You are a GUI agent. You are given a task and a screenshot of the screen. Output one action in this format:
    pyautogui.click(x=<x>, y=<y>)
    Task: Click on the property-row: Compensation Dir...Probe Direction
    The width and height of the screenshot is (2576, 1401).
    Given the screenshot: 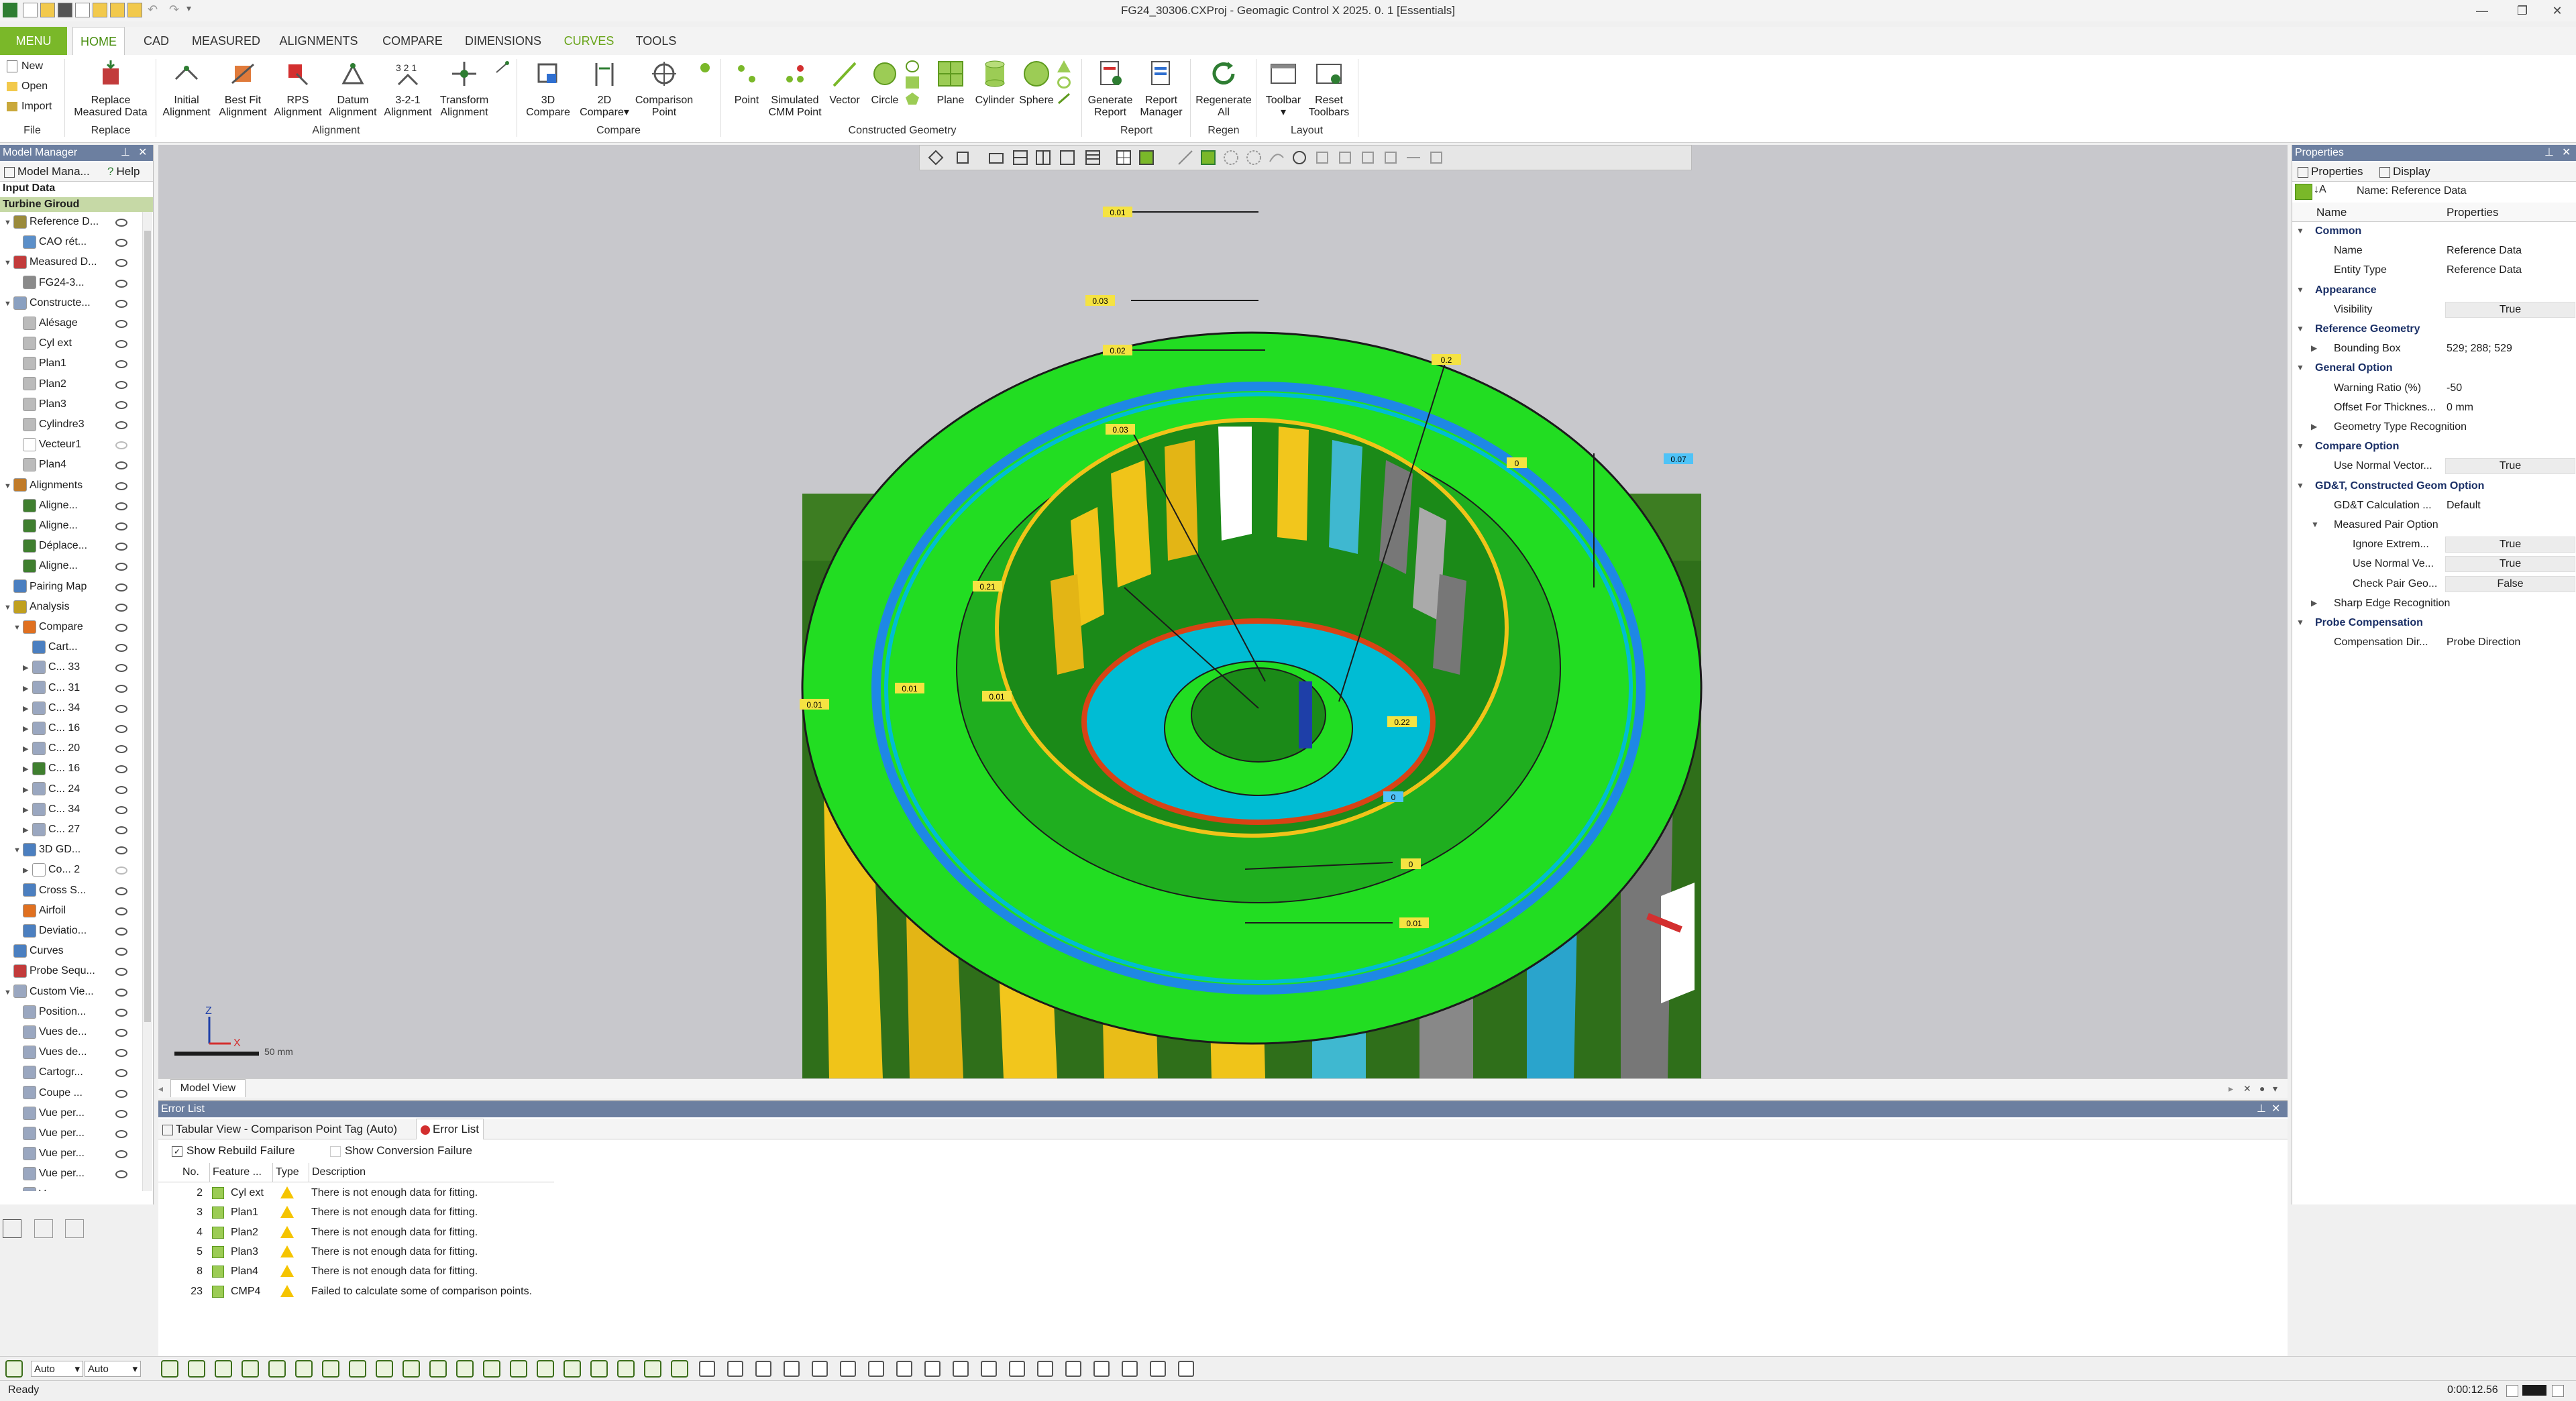 What is the action you would take?
    pyautogui.click(x=2434, y=642)
    